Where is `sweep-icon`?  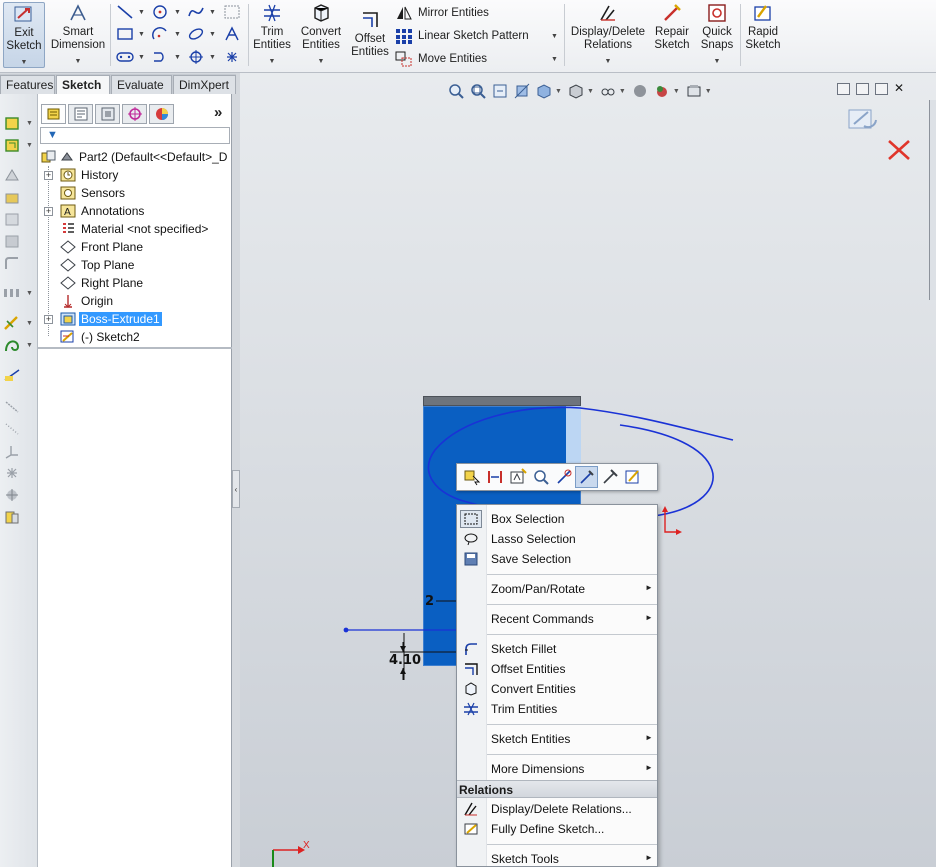
sweep-icon is located at coordinates (12, 175).